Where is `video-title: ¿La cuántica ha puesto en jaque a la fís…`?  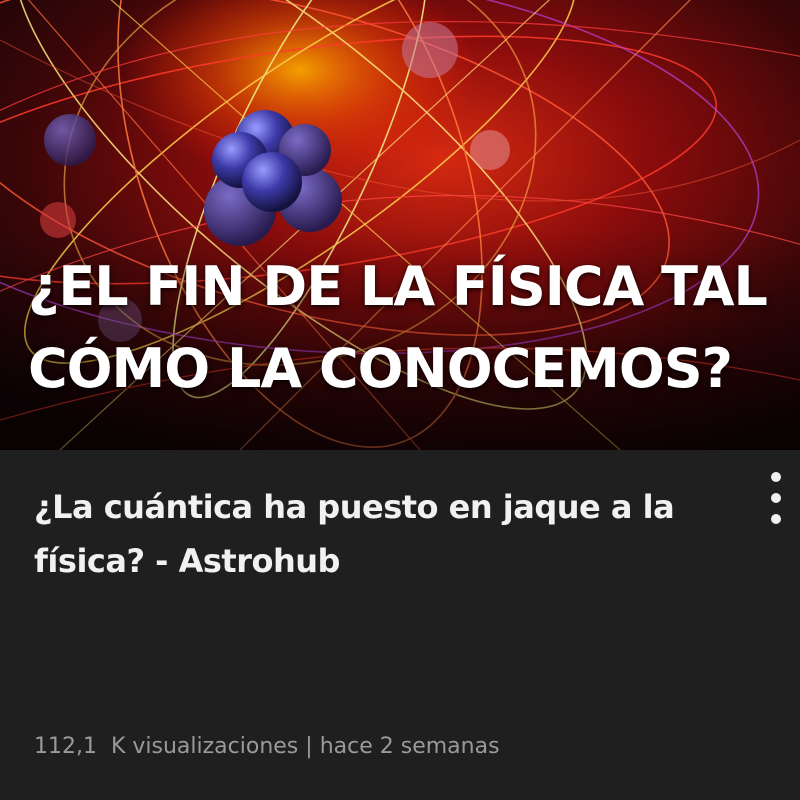
video-title: ¿La cuántica ha puesto en jaque a la fís… is located at coordinates (379, 534).